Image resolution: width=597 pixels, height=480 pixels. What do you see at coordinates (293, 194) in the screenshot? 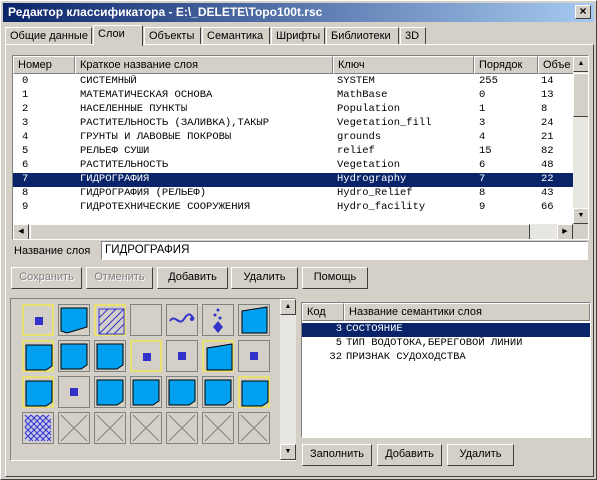
I see `layer-row: 8 ГИДРОГРАФИЯ (РЕЛЬЕФ) Hydro_Relief 8 43` at bounding box center [293, 194].